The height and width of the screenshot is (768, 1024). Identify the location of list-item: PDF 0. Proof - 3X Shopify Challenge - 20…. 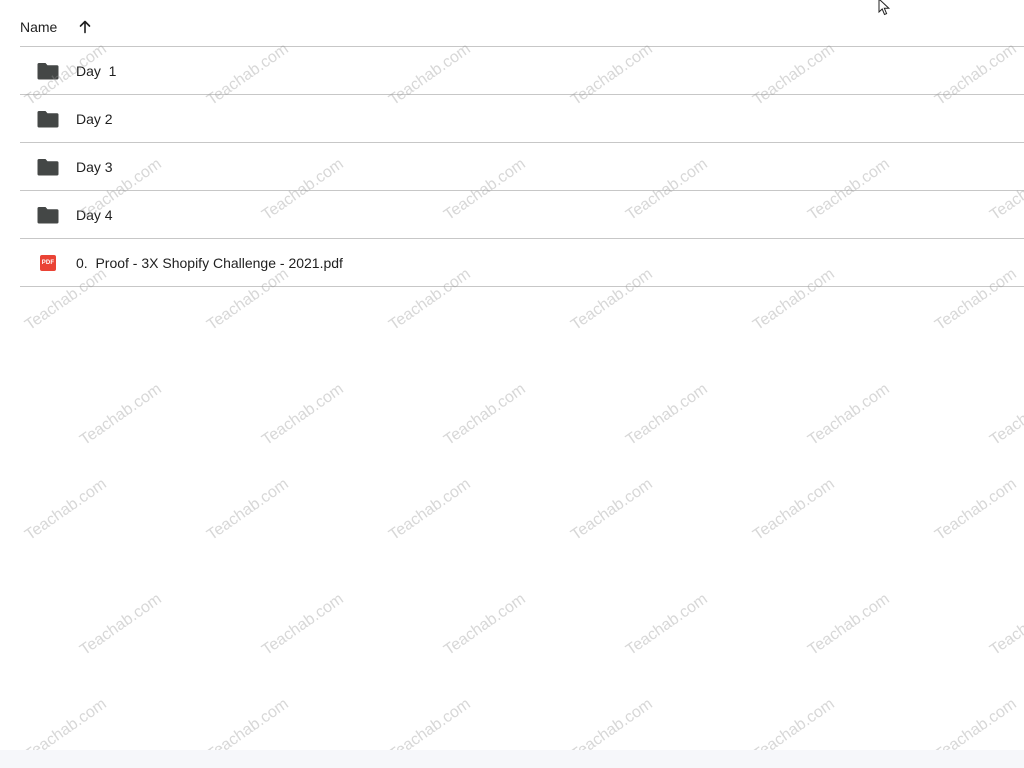
(522, 263).